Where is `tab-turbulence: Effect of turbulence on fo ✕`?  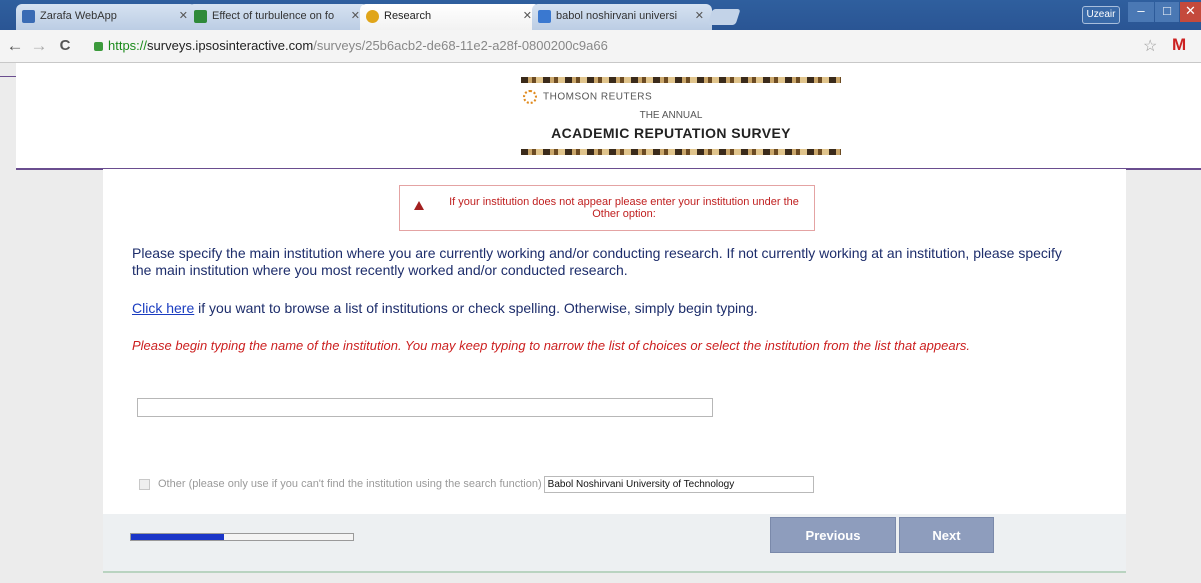
tab-turbulence: Effect of turbulence on fo ✕ is located at coordinates (278, 17).